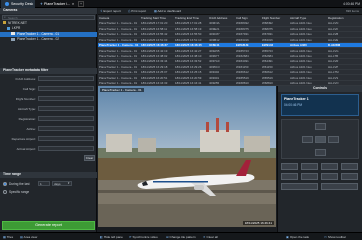 The image size is (362, 240). Describe the element at coordinates (73, 4) in the screenshot. I see `close-icon: ×` at that location.